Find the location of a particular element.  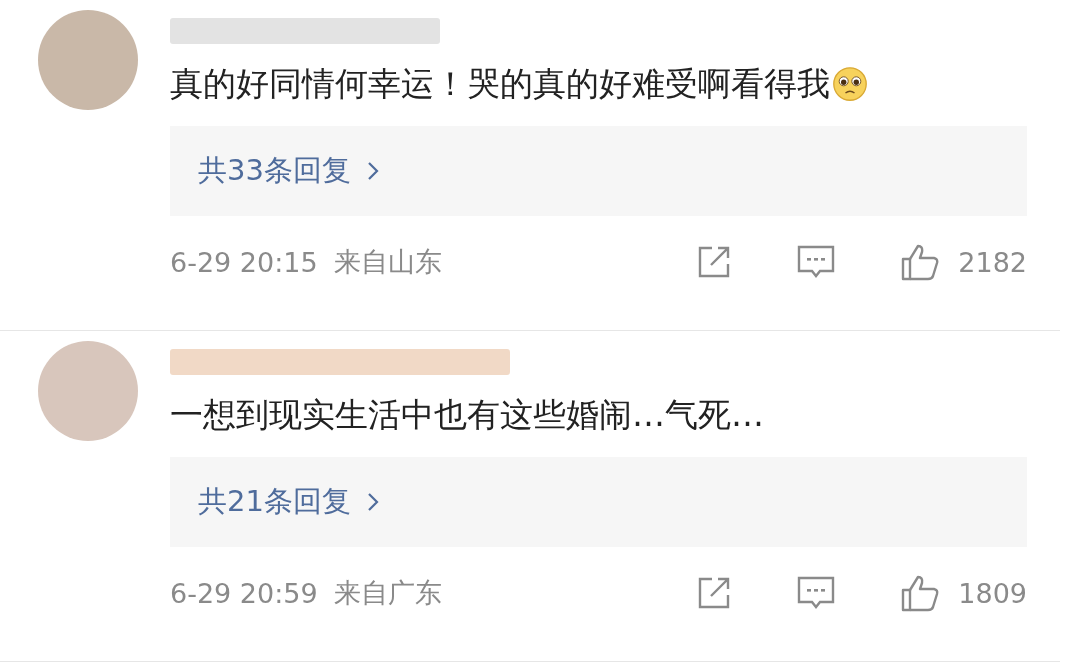

comment-date: 6-29 20:15 is located at coordinates (244, 262).